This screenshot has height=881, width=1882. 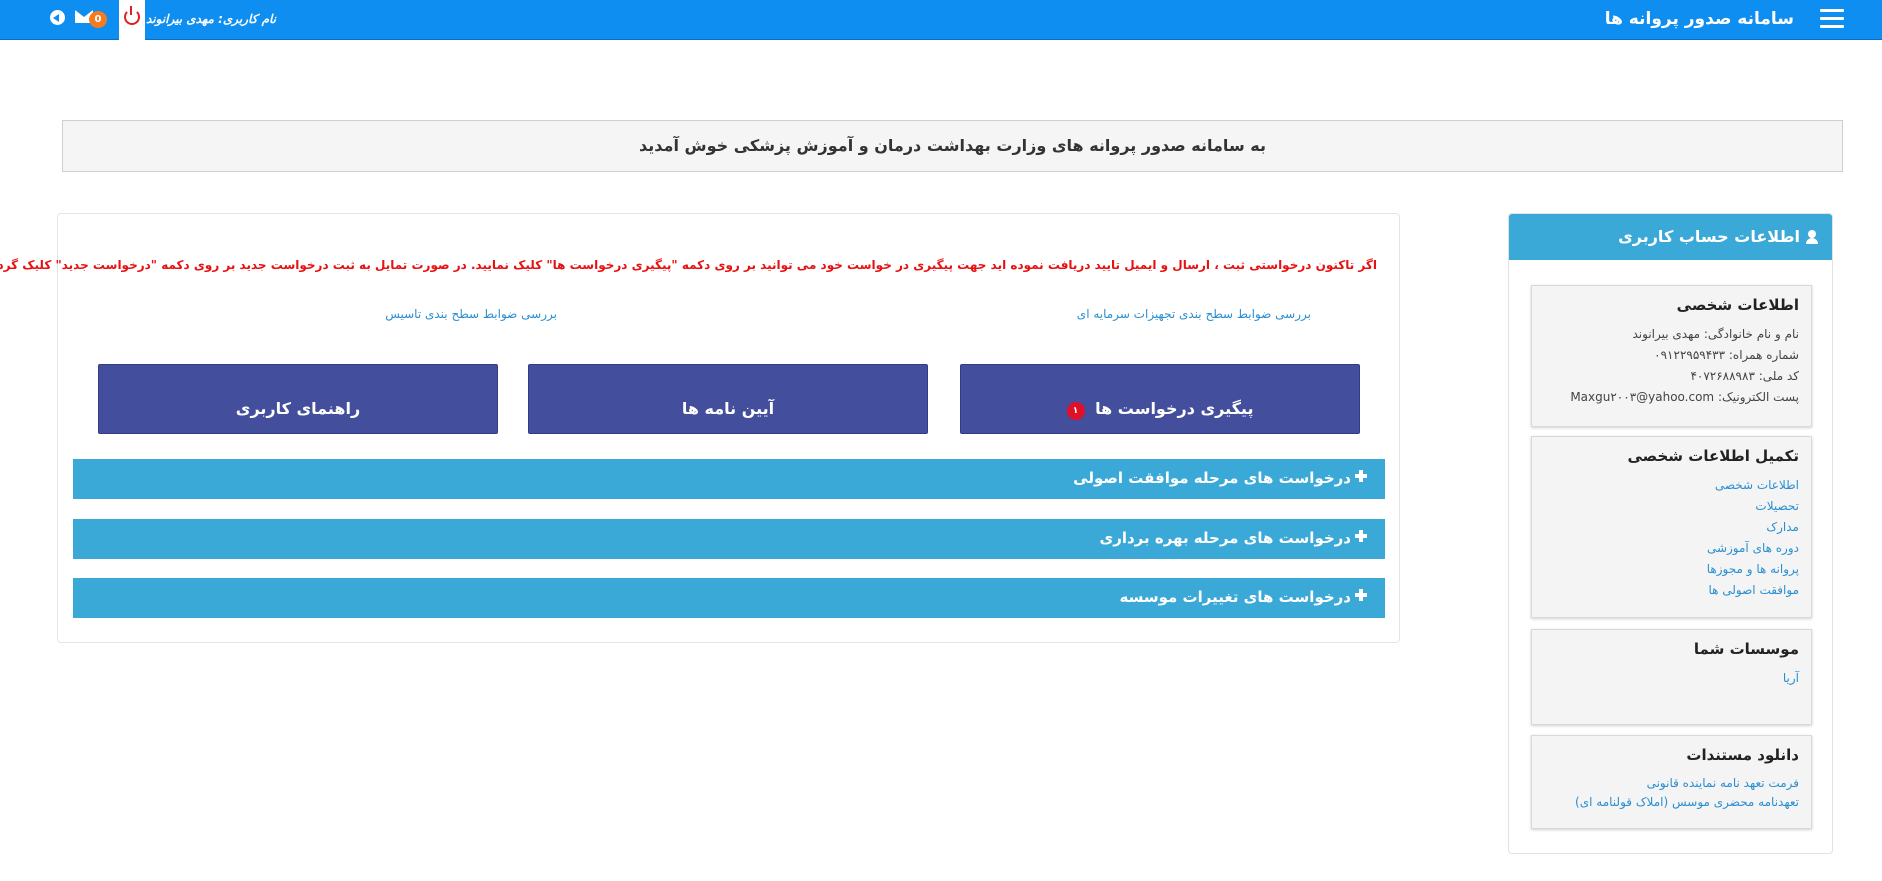 I want to click on link-establishment-rules: بررسی ضوابط سطح بندی تاسیس, so click(x=471, y=314).